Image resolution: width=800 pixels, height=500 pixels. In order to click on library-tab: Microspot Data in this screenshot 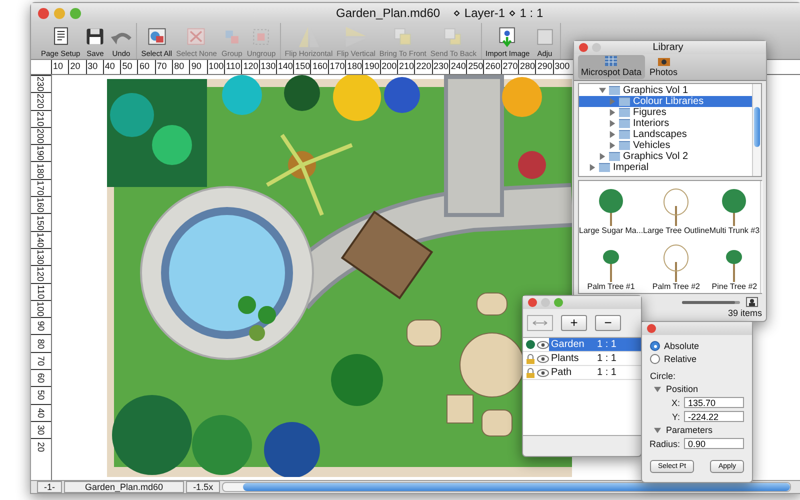, I will do `click(611, 67)`.